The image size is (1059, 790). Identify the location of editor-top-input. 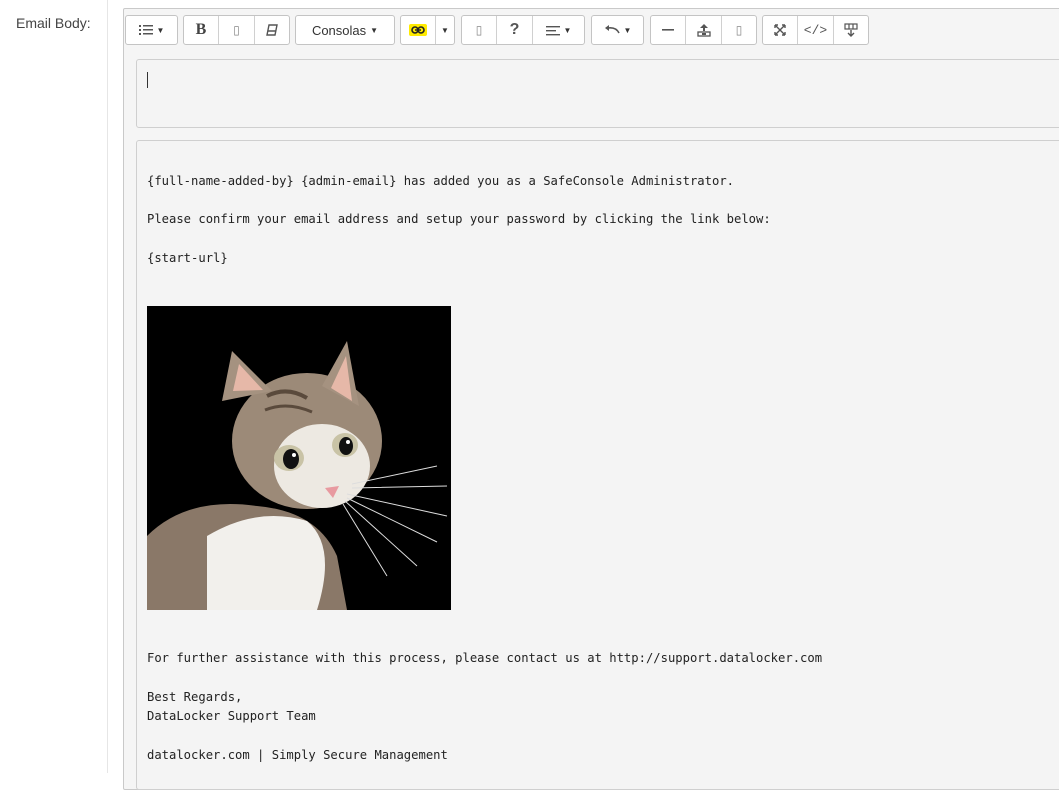
(597, 93).